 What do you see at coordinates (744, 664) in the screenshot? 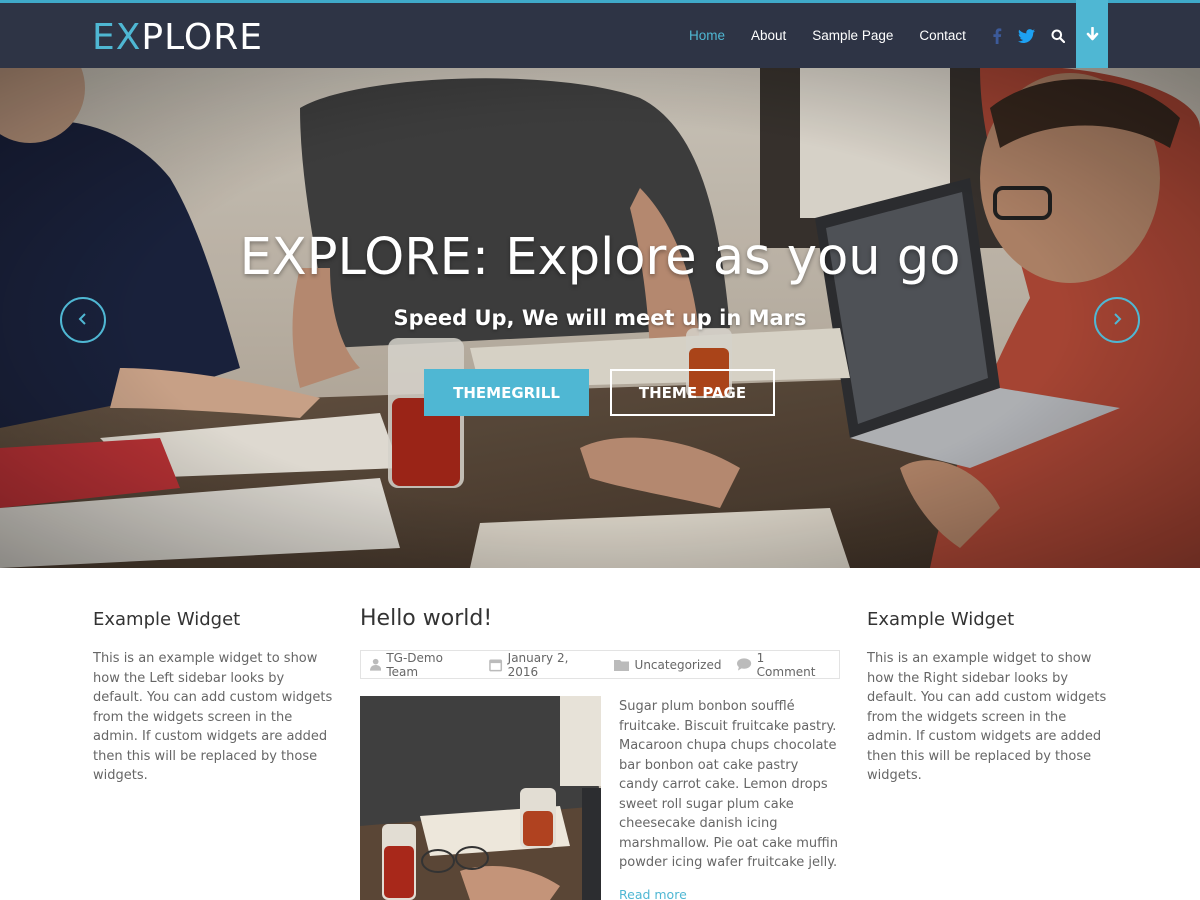
I see `comment-icon` at bounding box center [744, 664].